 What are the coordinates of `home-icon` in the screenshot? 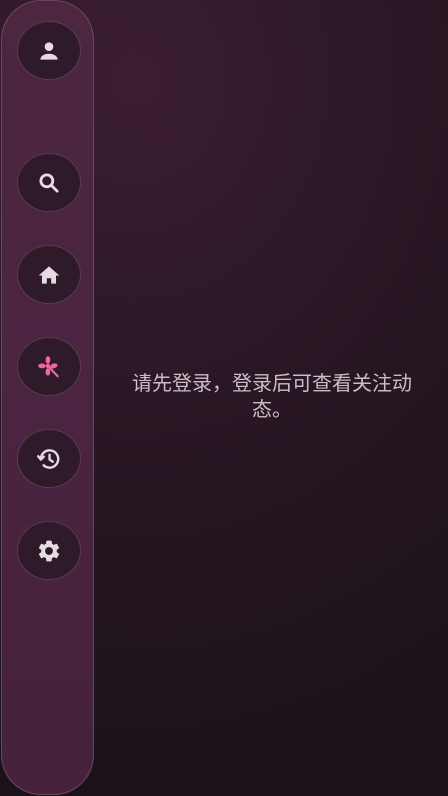 It's located at (49, 275).